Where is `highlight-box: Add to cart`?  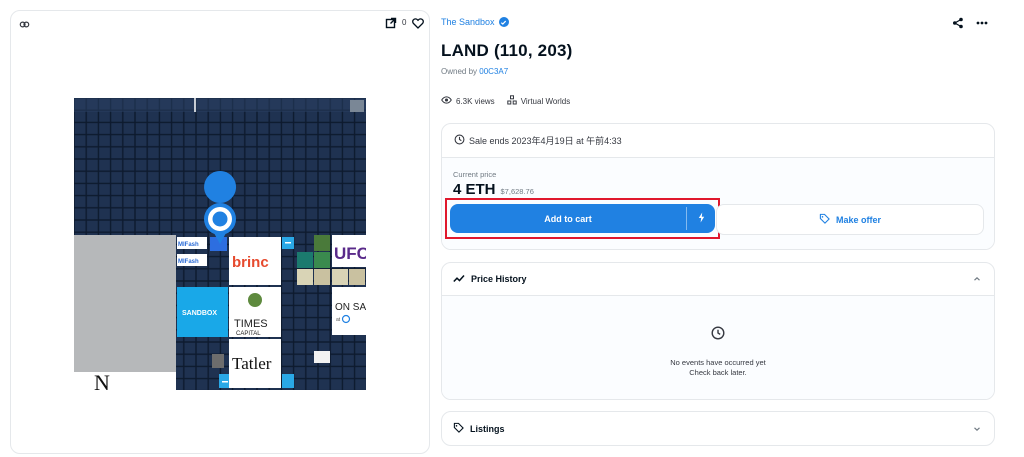
highlight-box: Add to cart is located at coordinates (582, 218).